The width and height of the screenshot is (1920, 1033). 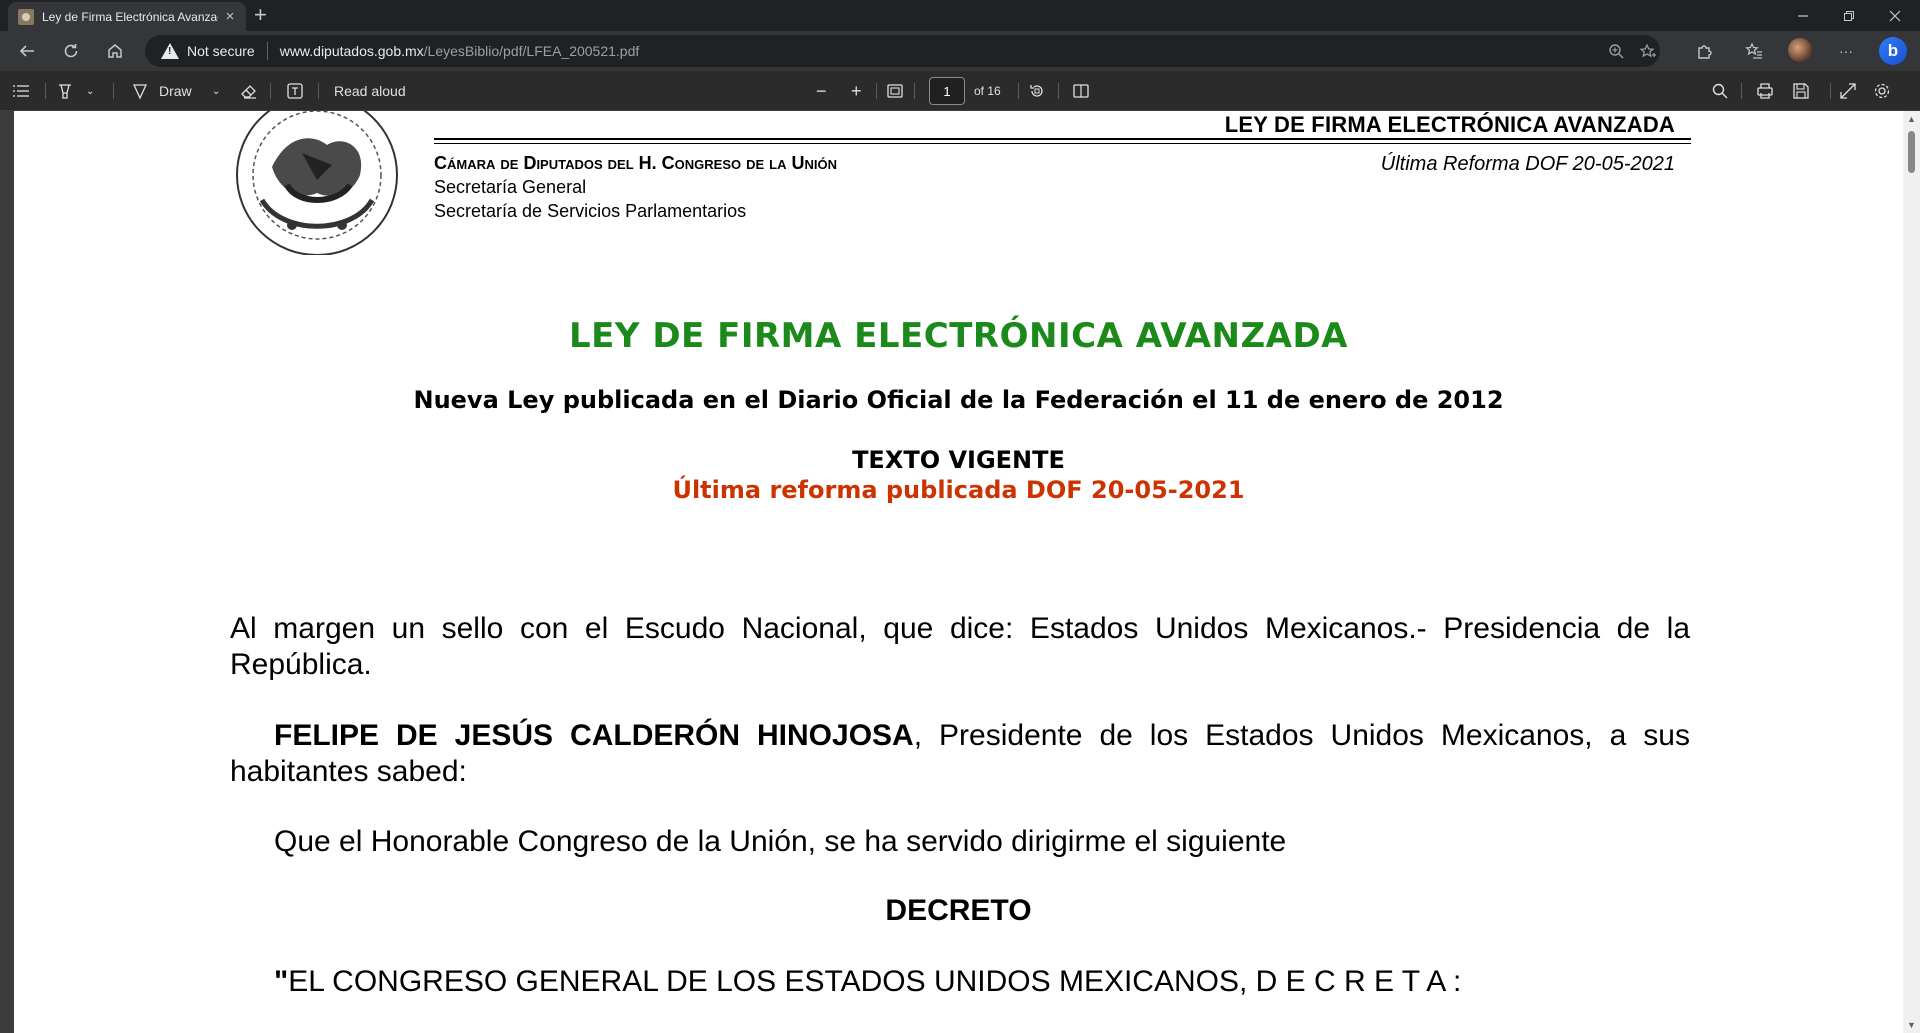 I want to click on text-box-icon, so click(x=295, y=91).